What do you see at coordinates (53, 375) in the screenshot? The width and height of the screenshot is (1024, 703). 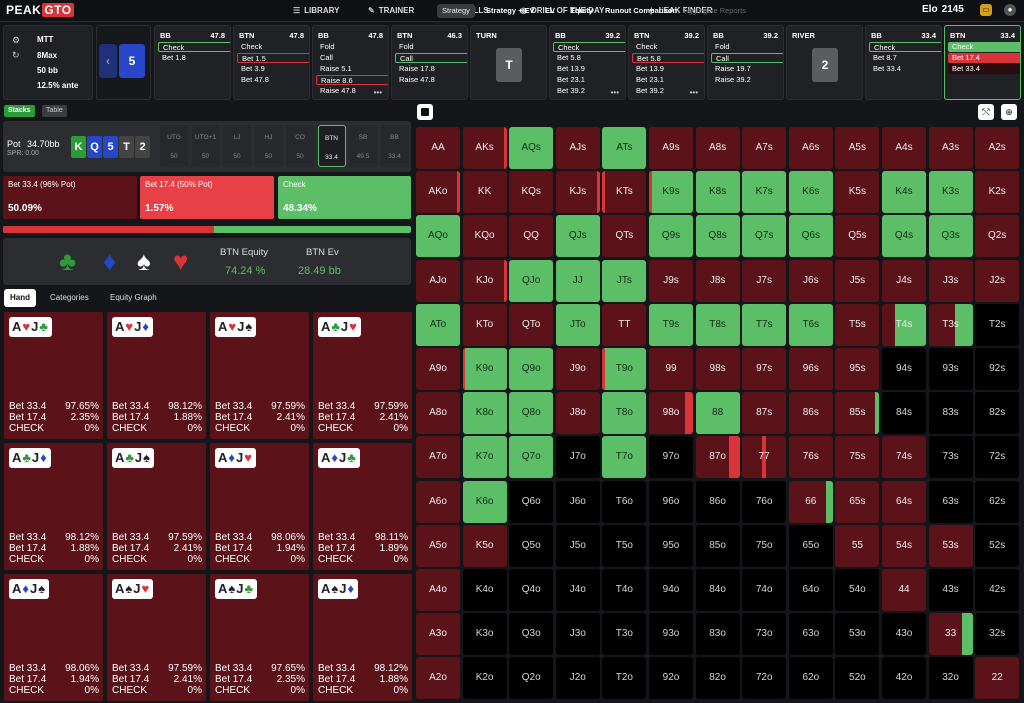 I see `hand-combo-card: A♥J♣ Bet 33.4 97.65% Bet 17.4 2.35% CHECK 0%` at bounding box center [53, 375].